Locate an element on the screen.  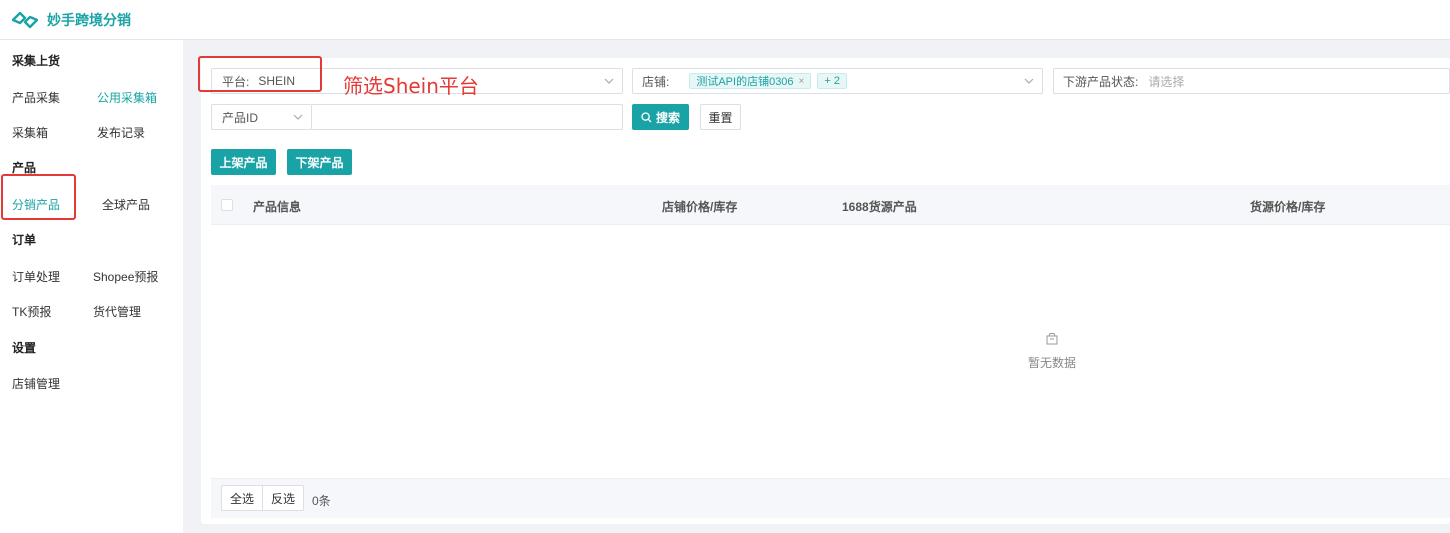
search-button: 搜索 is located at coordinates (660, 117).